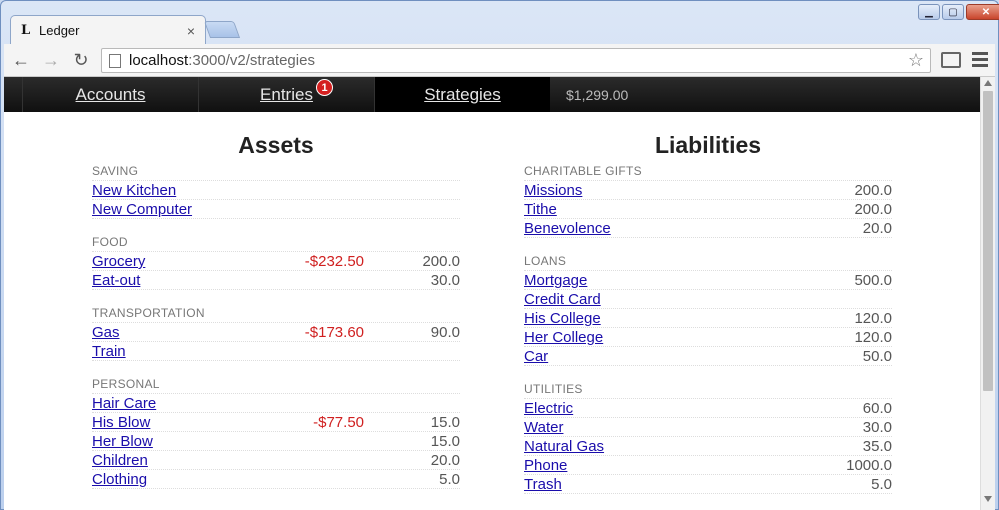 Image resolution: width=999 pixels, height=510 pixels. I want to click on budget-row: Hair Care, so click(276, 403).